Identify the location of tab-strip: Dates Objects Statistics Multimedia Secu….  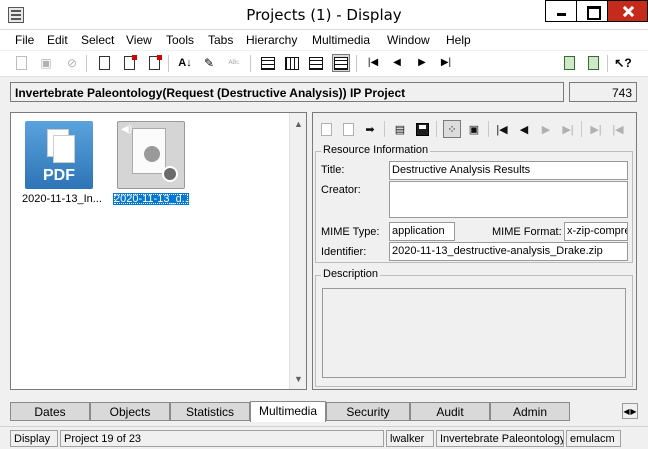
(315, 411).